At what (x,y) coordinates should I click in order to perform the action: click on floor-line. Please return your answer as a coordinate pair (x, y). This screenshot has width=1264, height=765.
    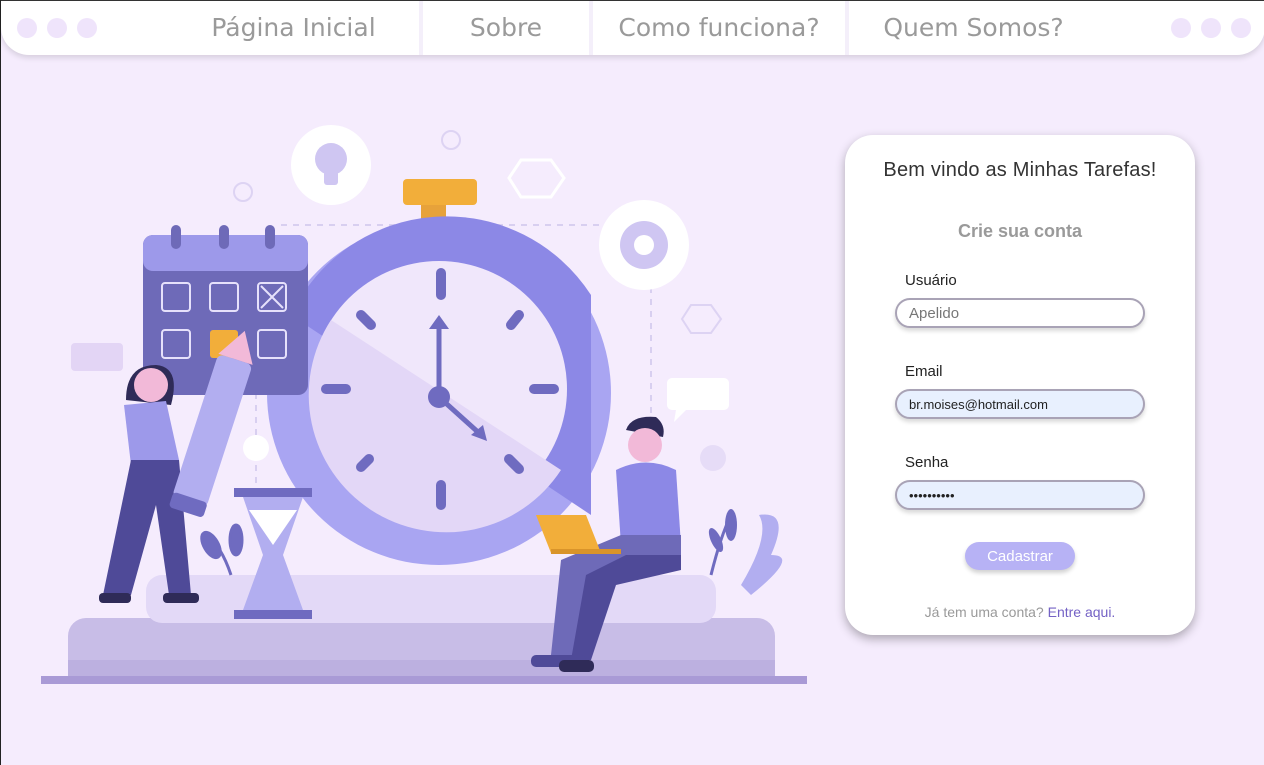
    Looking at the image, I should click on (424, 680).